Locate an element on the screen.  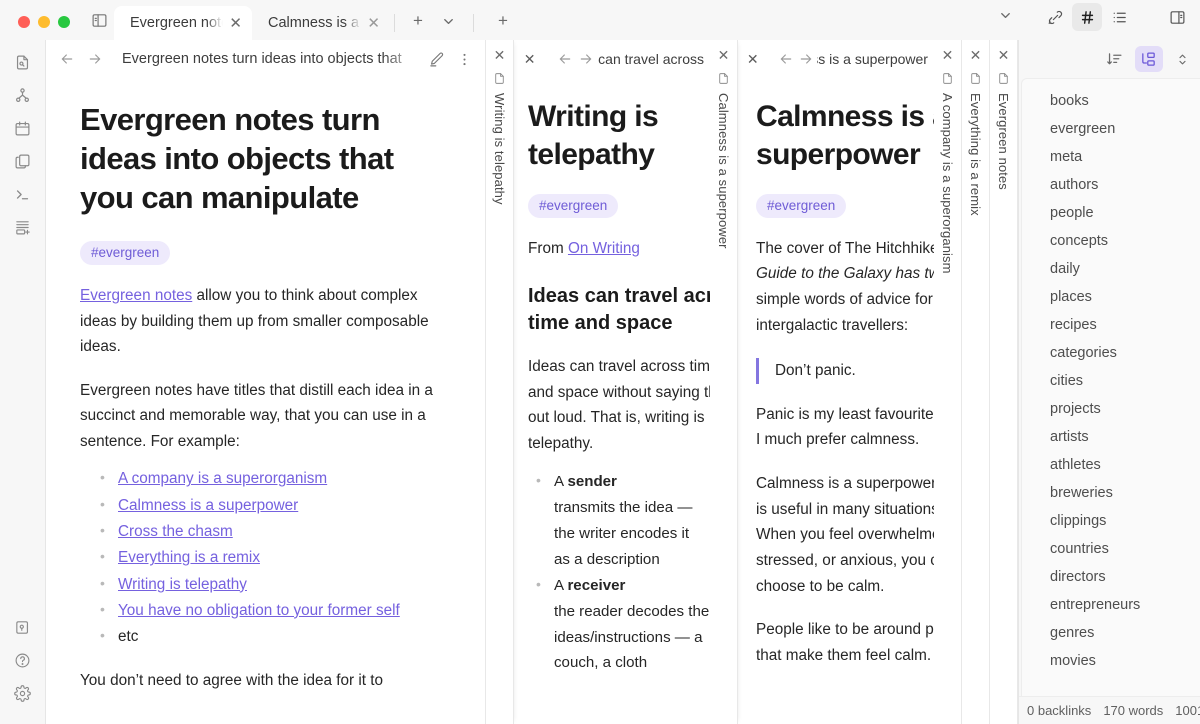
new-stack-icon is located at coordinates (23, 227).